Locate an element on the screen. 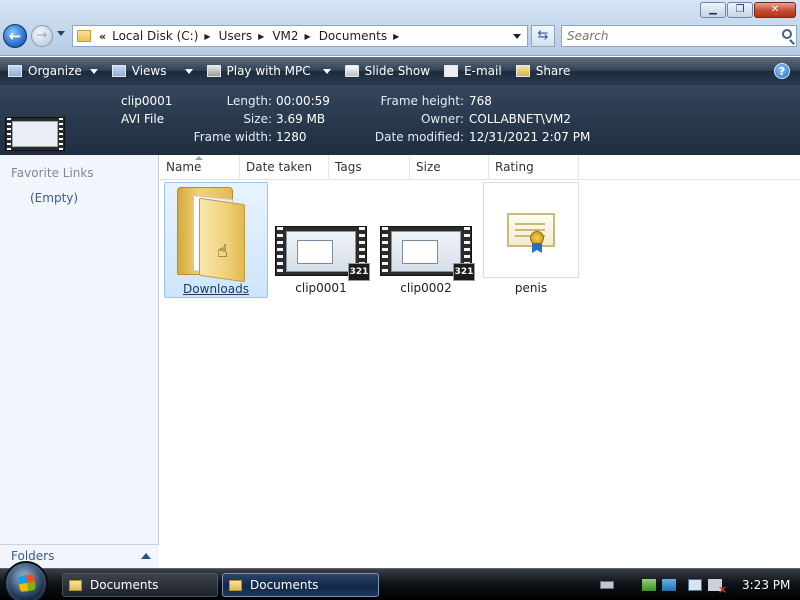 The height and width of the screenshot is (600, 800). chevron-up-icon is located at coordinates (146, 556).